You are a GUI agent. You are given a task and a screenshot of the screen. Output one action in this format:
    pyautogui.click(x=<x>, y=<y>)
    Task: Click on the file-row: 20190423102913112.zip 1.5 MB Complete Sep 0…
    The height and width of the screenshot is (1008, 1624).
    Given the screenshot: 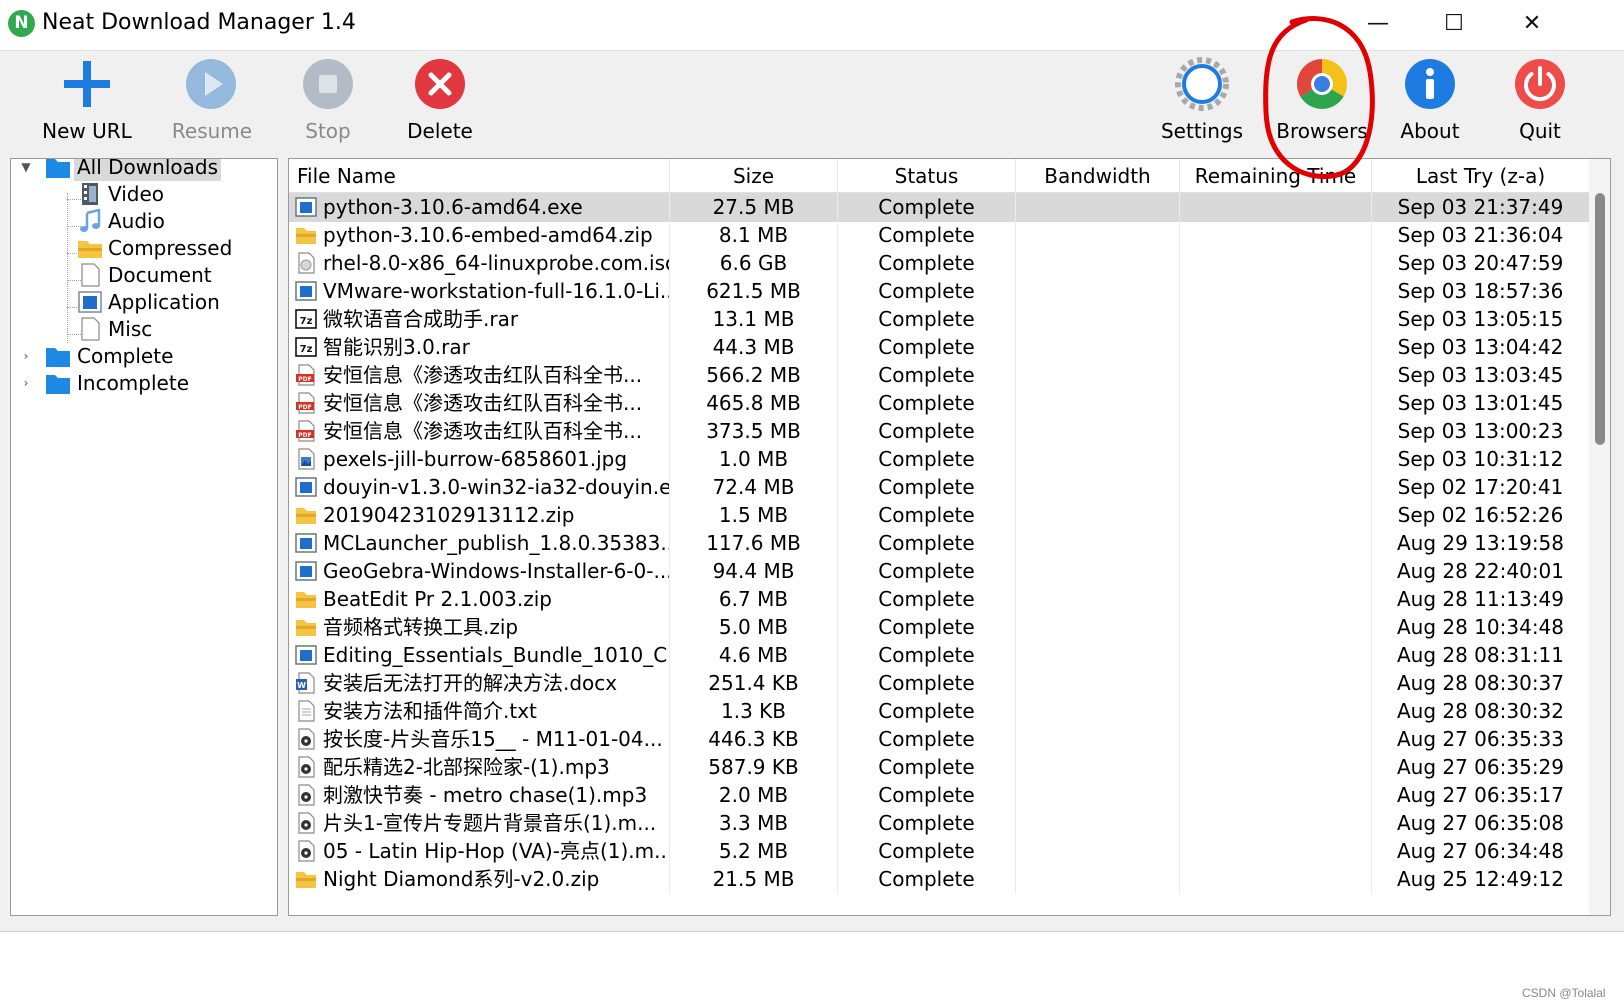 What is the action you would take?
    pyautogui.click(x=939, y=515)
    